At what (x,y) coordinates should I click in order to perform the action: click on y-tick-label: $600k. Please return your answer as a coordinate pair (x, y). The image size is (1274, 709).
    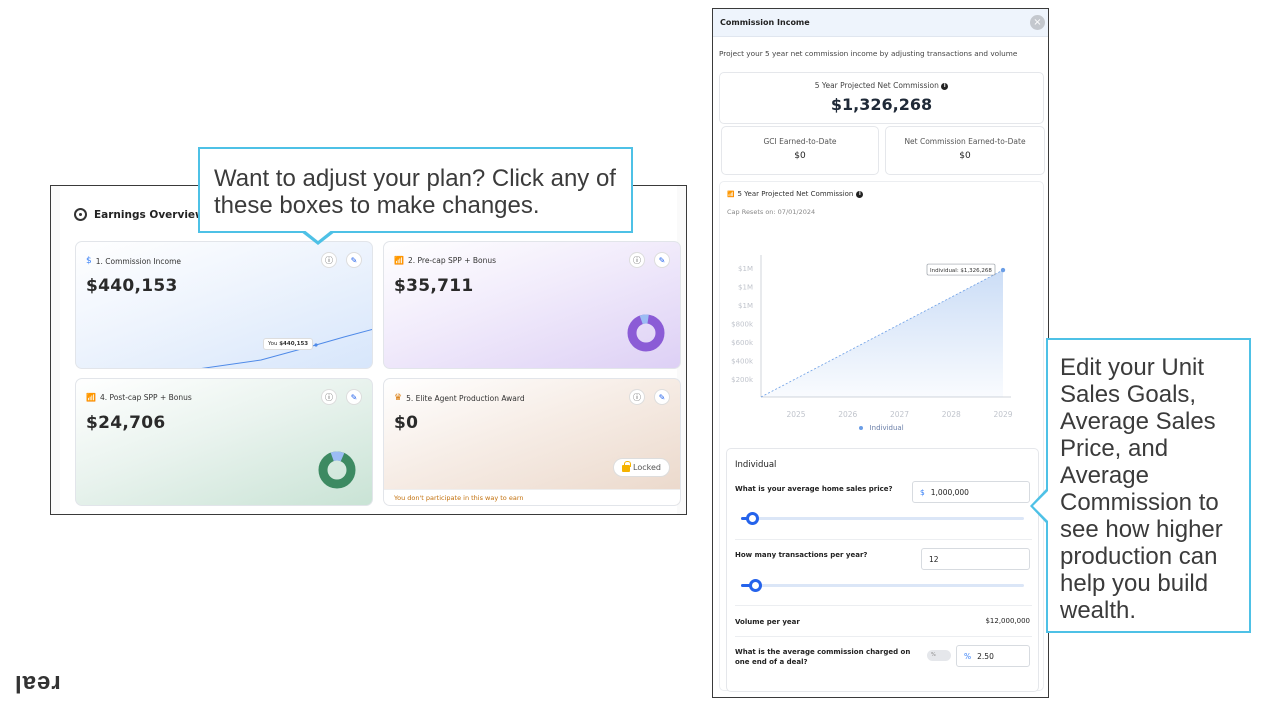
    Looking at the image, I should click on (742, 343).